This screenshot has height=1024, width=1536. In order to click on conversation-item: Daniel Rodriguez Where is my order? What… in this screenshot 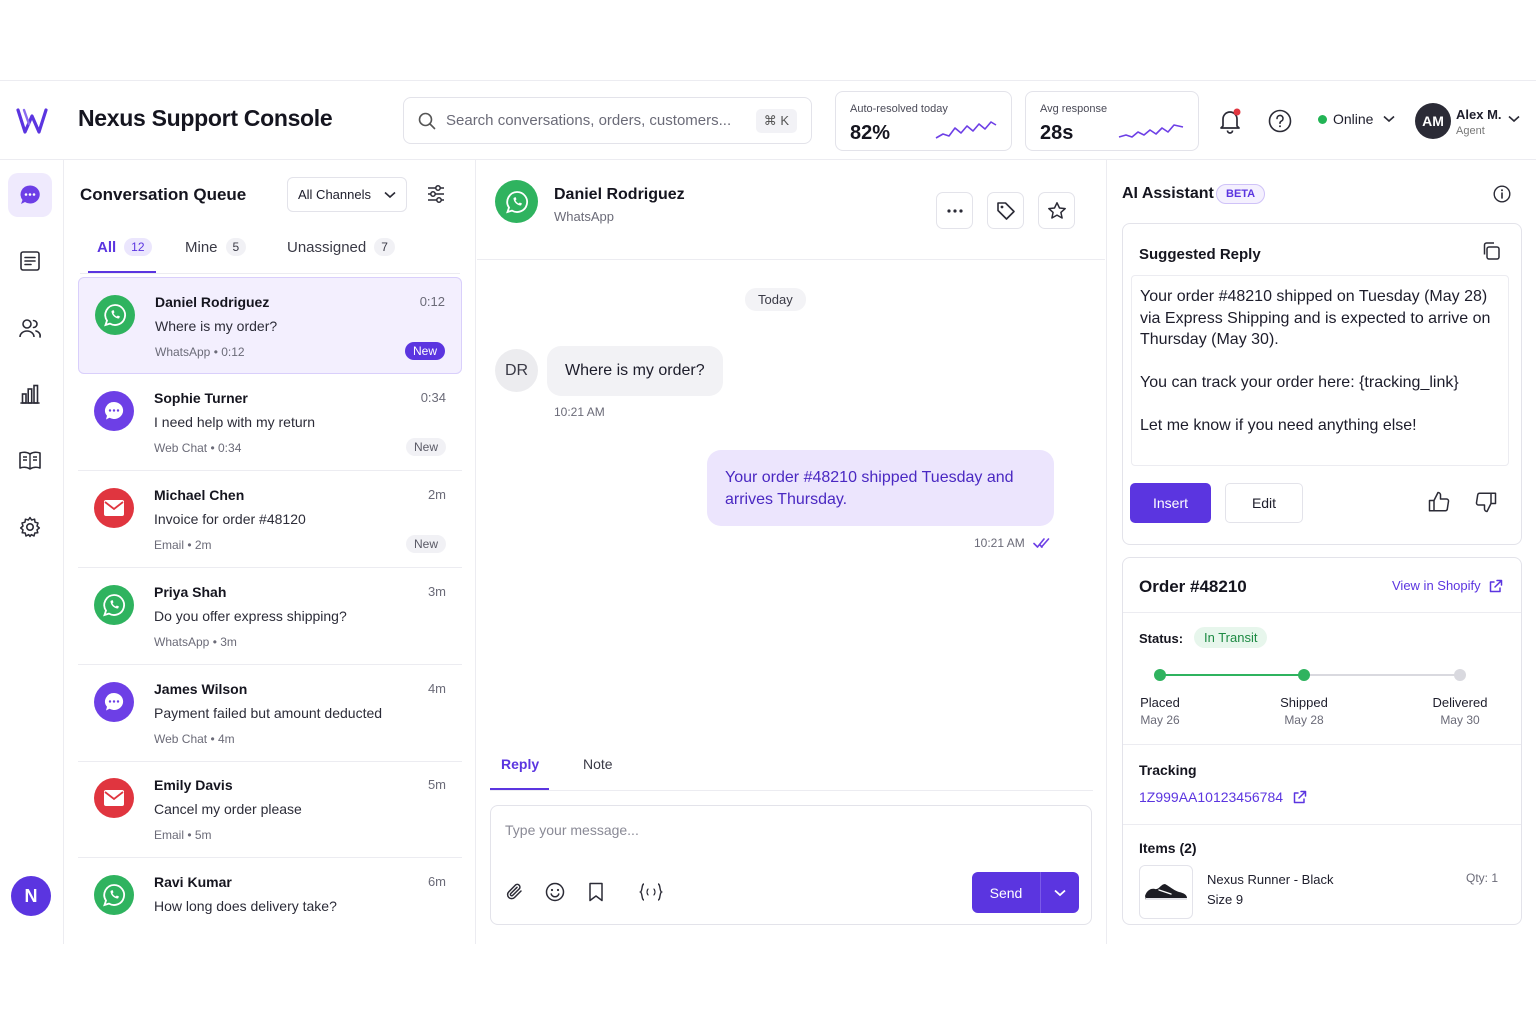, I will do `click(270, 325)`.